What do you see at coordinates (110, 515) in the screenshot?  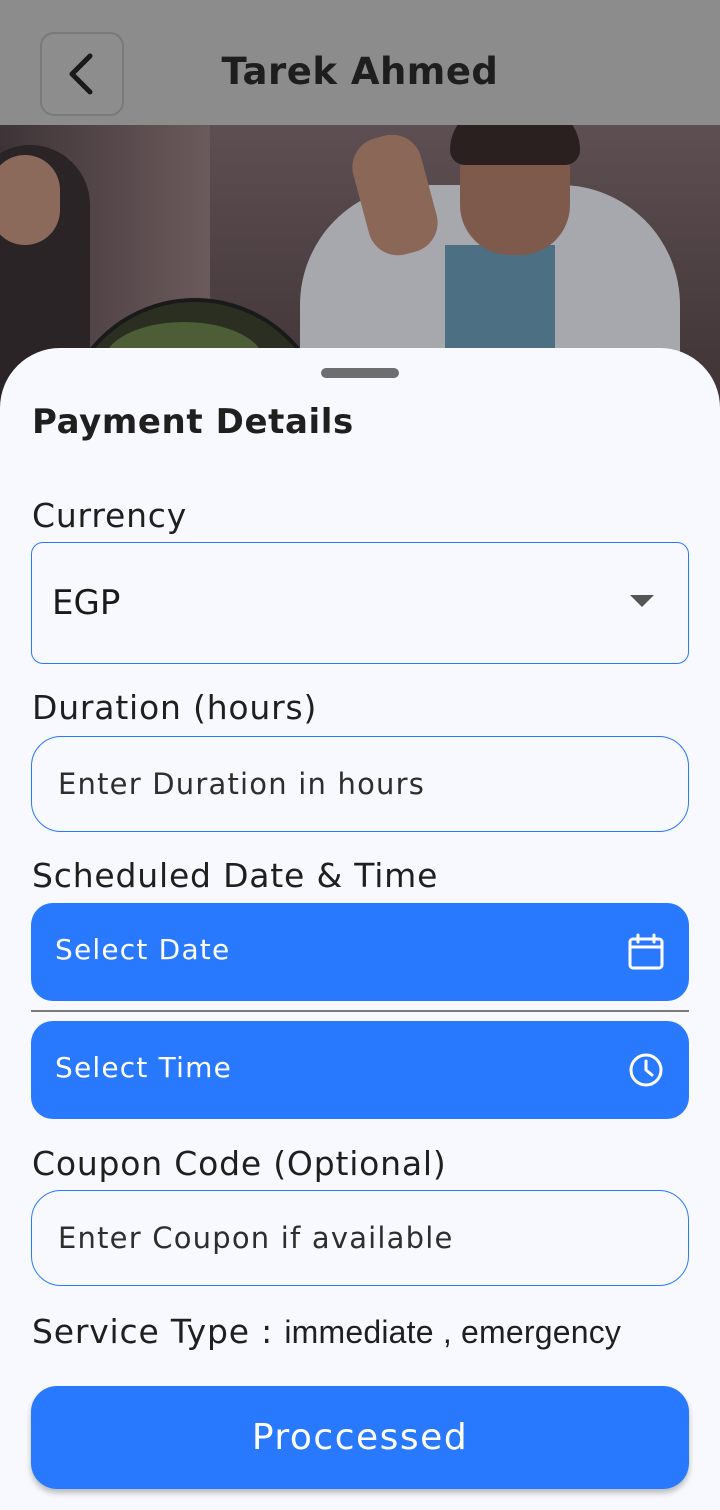 I see `currency-label: Currency` at bounding box center [110, 515].